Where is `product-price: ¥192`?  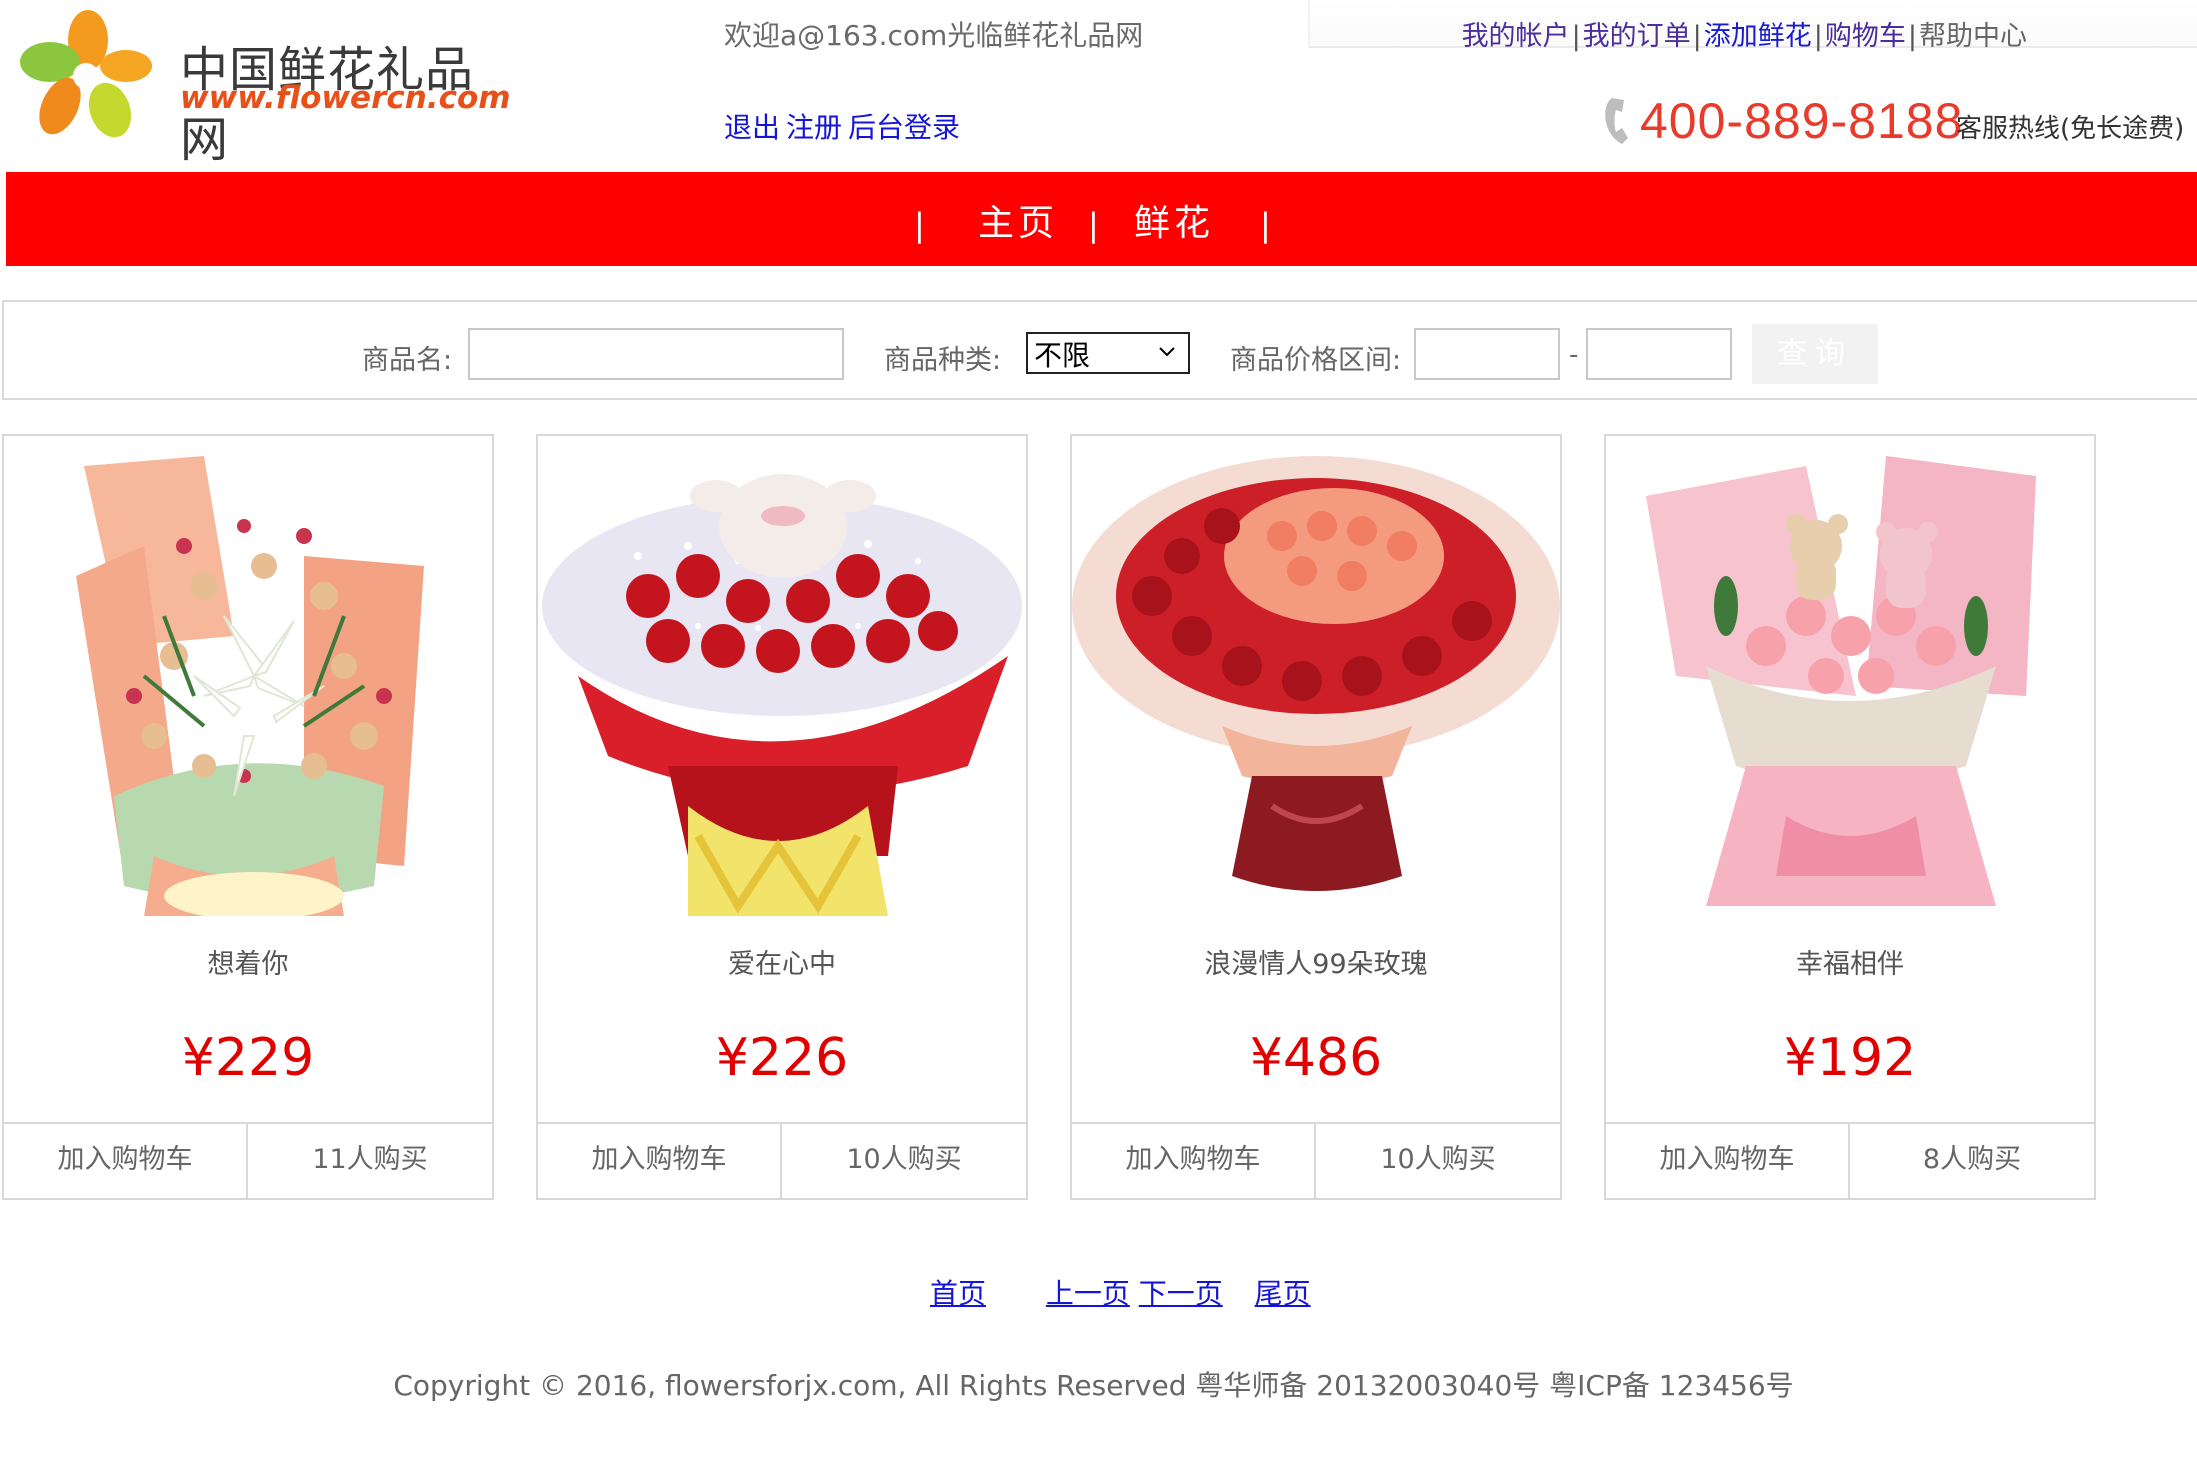 product-price: ¥192 is located at coordinates (1850, 1058).